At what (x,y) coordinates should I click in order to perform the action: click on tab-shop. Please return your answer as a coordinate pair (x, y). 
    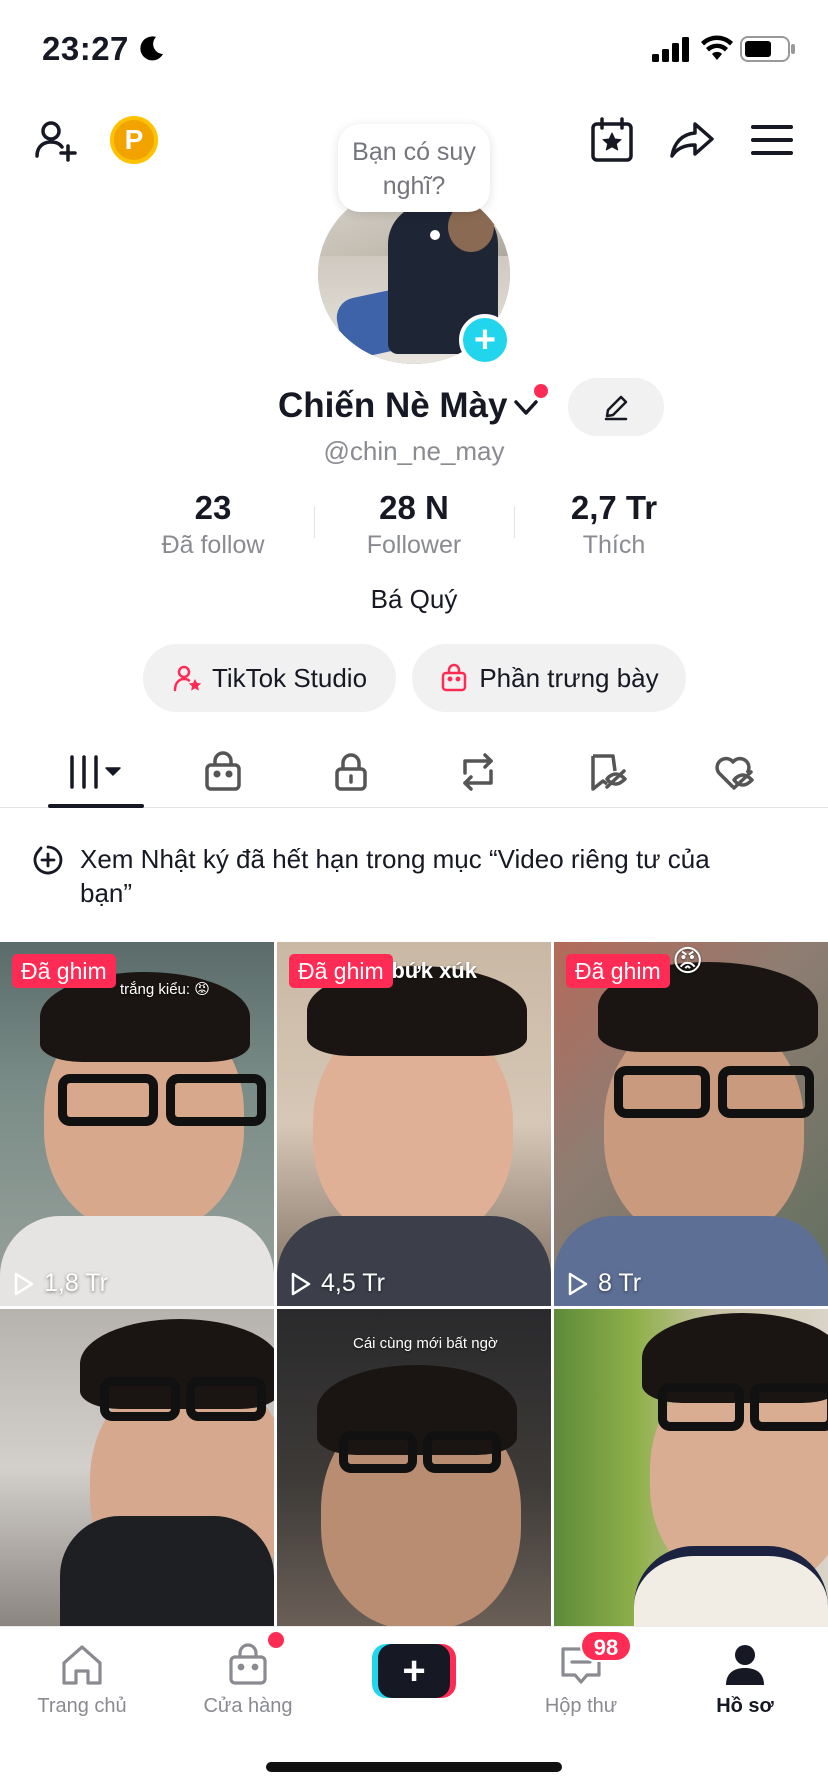
    Looking at the image, I should click on (223, 772).